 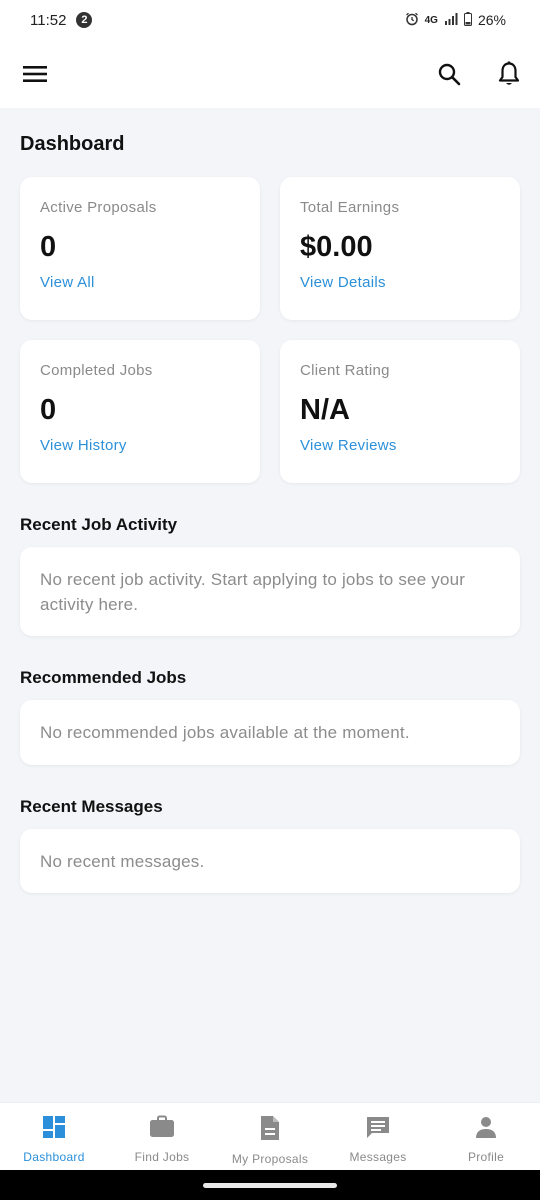 What do you see at coordinates (449, 74) in the screenshot?
I see `search-icon` at bounding box center [449, 74].